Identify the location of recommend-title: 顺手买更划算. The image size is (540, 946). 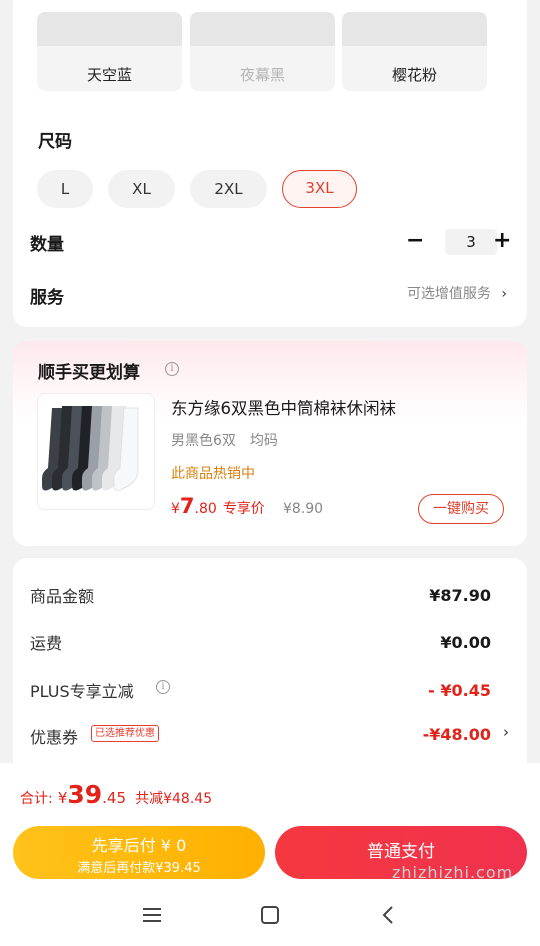
(89, 373).